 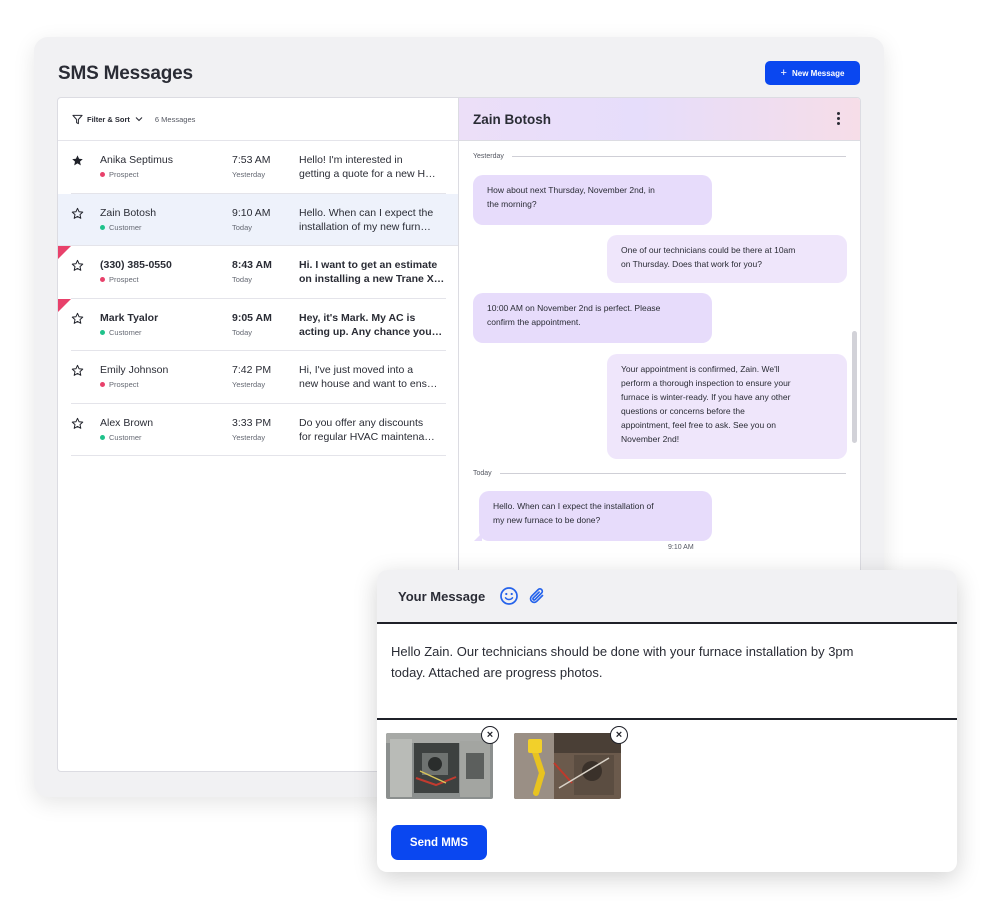 What do you see at coordinates (136, 160) in the screenshot?
I see `contact-name: Anika Septimus` at bounding box center [136, 160].